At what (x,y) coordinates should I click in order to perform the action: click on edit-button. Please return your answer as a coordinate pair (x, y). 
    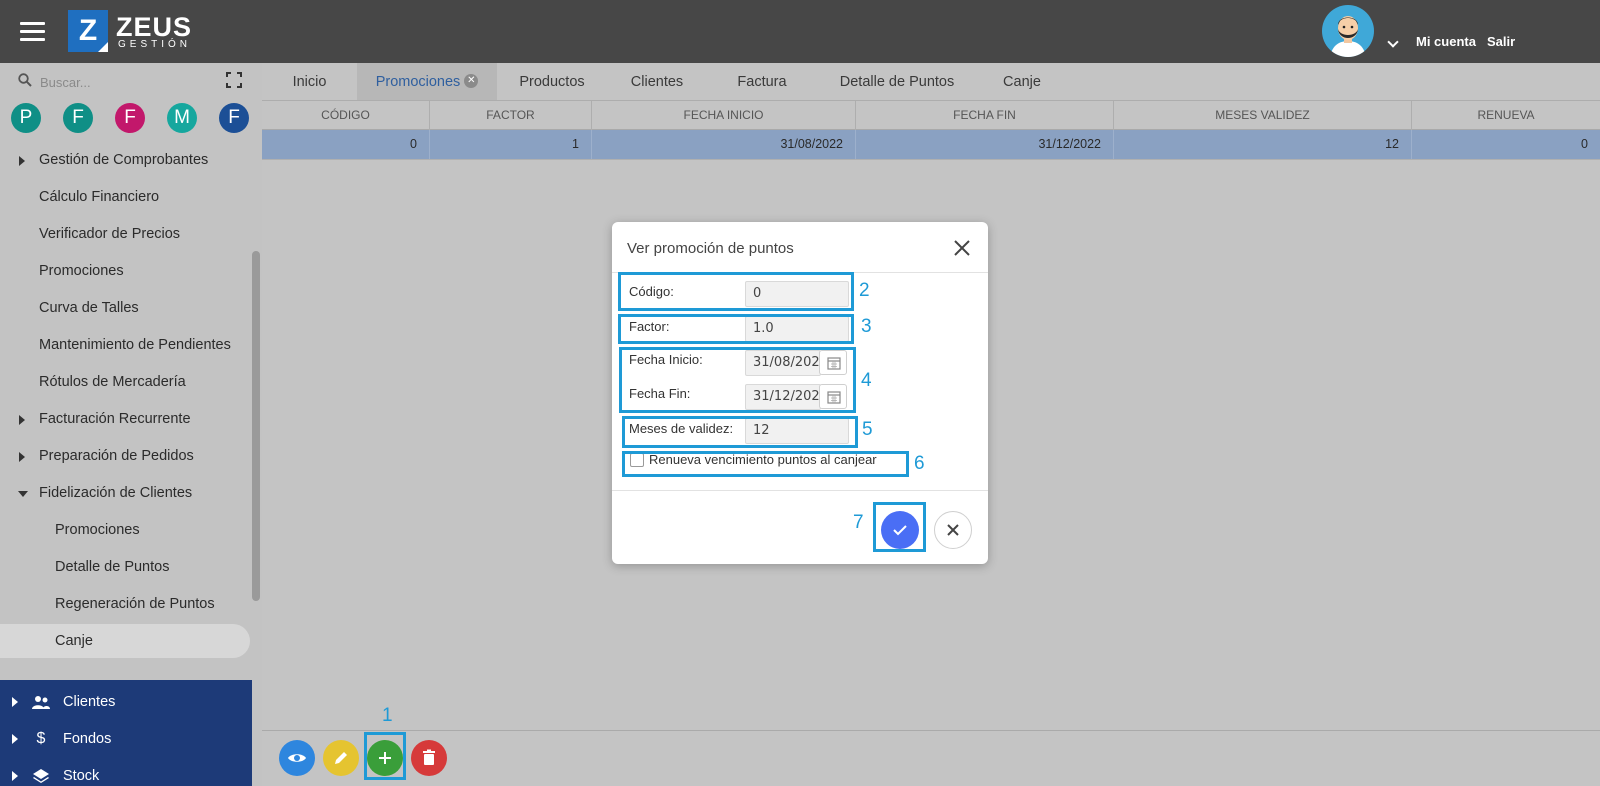
    Looking at the image, I should click on (341, 758).